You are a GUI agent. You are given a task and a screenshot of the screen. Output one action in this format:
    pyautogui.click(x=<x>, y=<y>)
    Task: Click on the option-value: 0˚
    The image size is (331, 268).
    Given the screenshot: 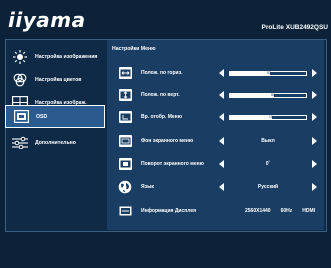 What is the action you would take?
    pyautogui.click(x=268, y=164)
    